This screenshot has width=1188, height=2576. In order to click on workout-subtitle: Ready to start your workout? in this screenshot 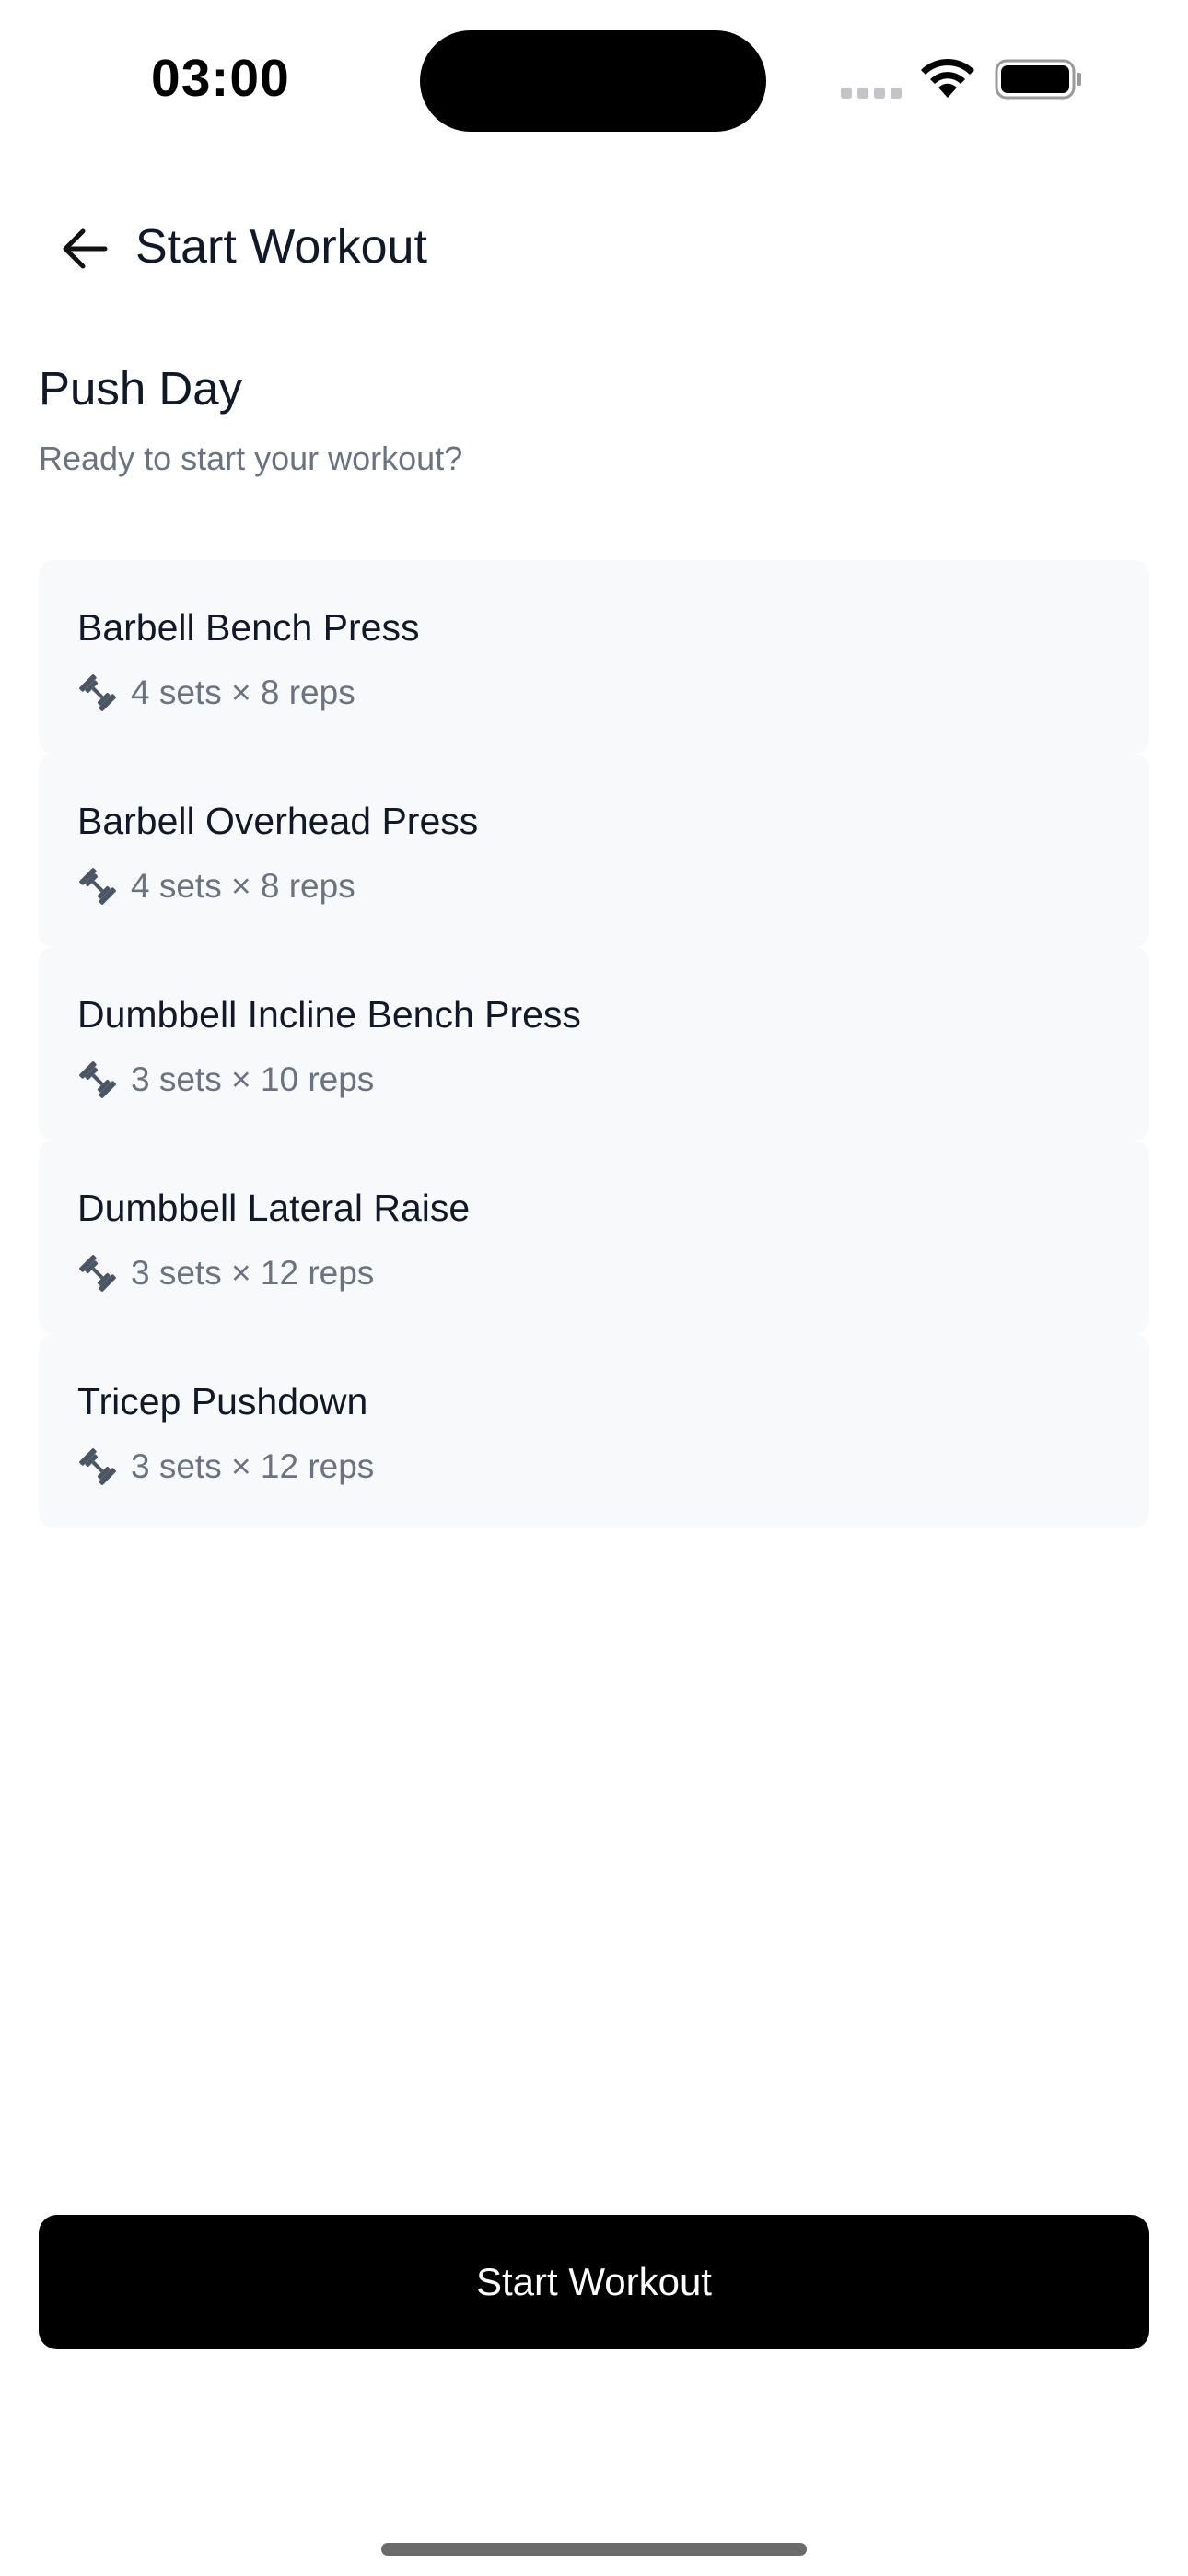, I will do `click(251, 458)`.